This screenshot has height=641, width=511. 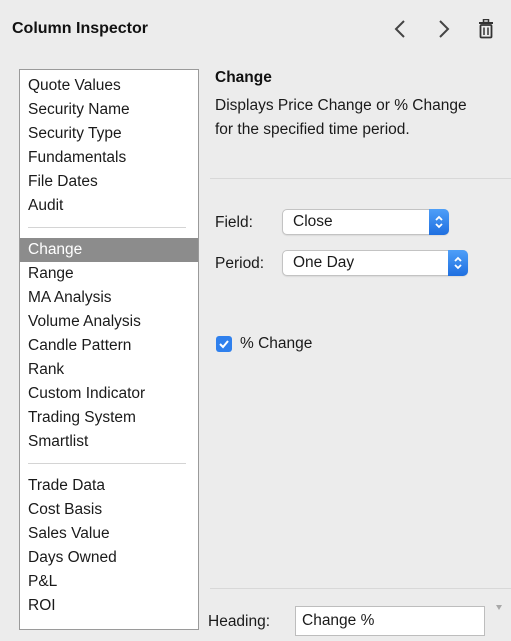 What do you see at coordinates (499, 607) in the screenshot?
I see `triangle-down-icon` at bounding box center [499, 607].